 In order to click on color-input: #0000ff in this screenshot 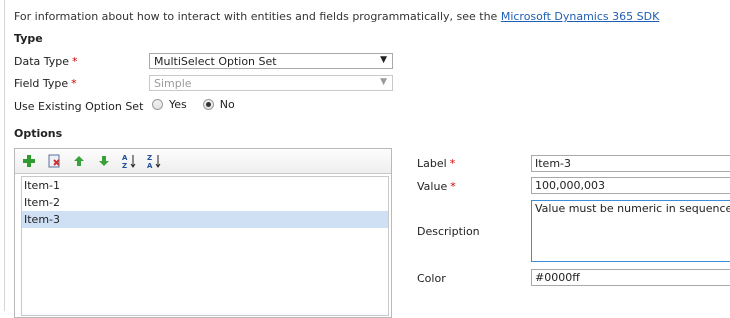, I will do `click(630, 277)`.